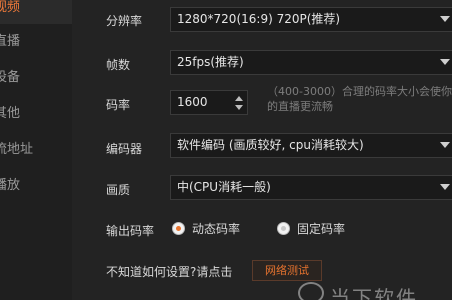 This screenshot has width=452, height=300. Describe the element at coordinates (321, 229) in the screenshot. I see `radio-label: 固定码率` at that location.